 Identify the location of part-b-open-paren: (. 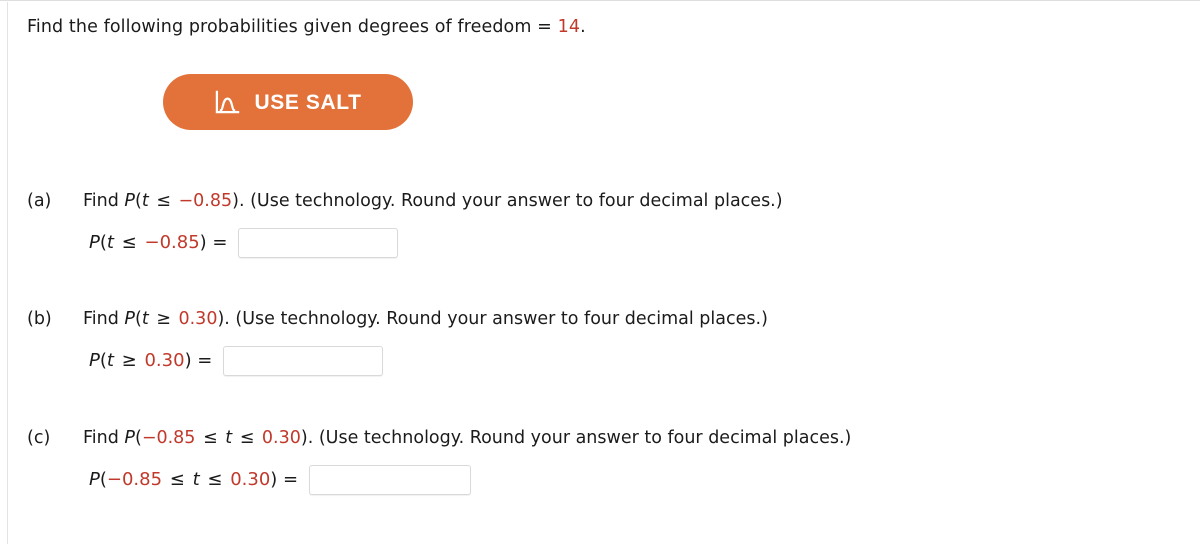
(138, 319).